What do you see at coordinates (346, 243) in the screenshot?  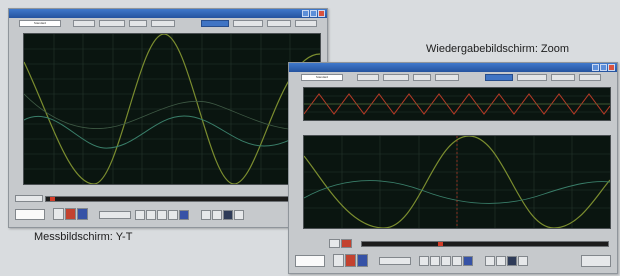 I see `cursor-b-icon` at bounding box center [346, 243].